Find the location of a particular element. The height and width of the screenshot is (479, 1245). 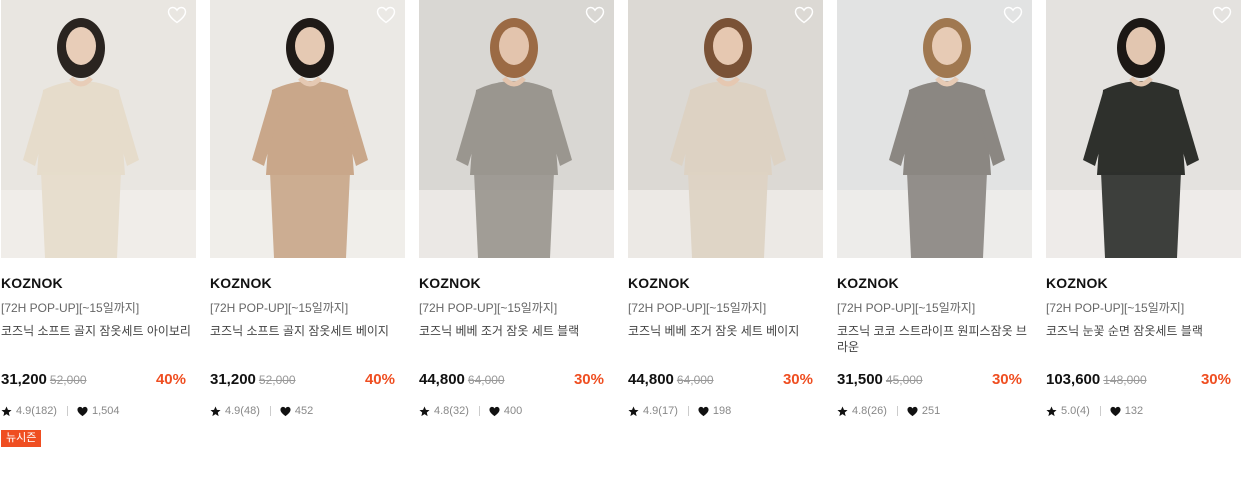

rating-text: 5.0(4) is located at coordinates (1075, 411).